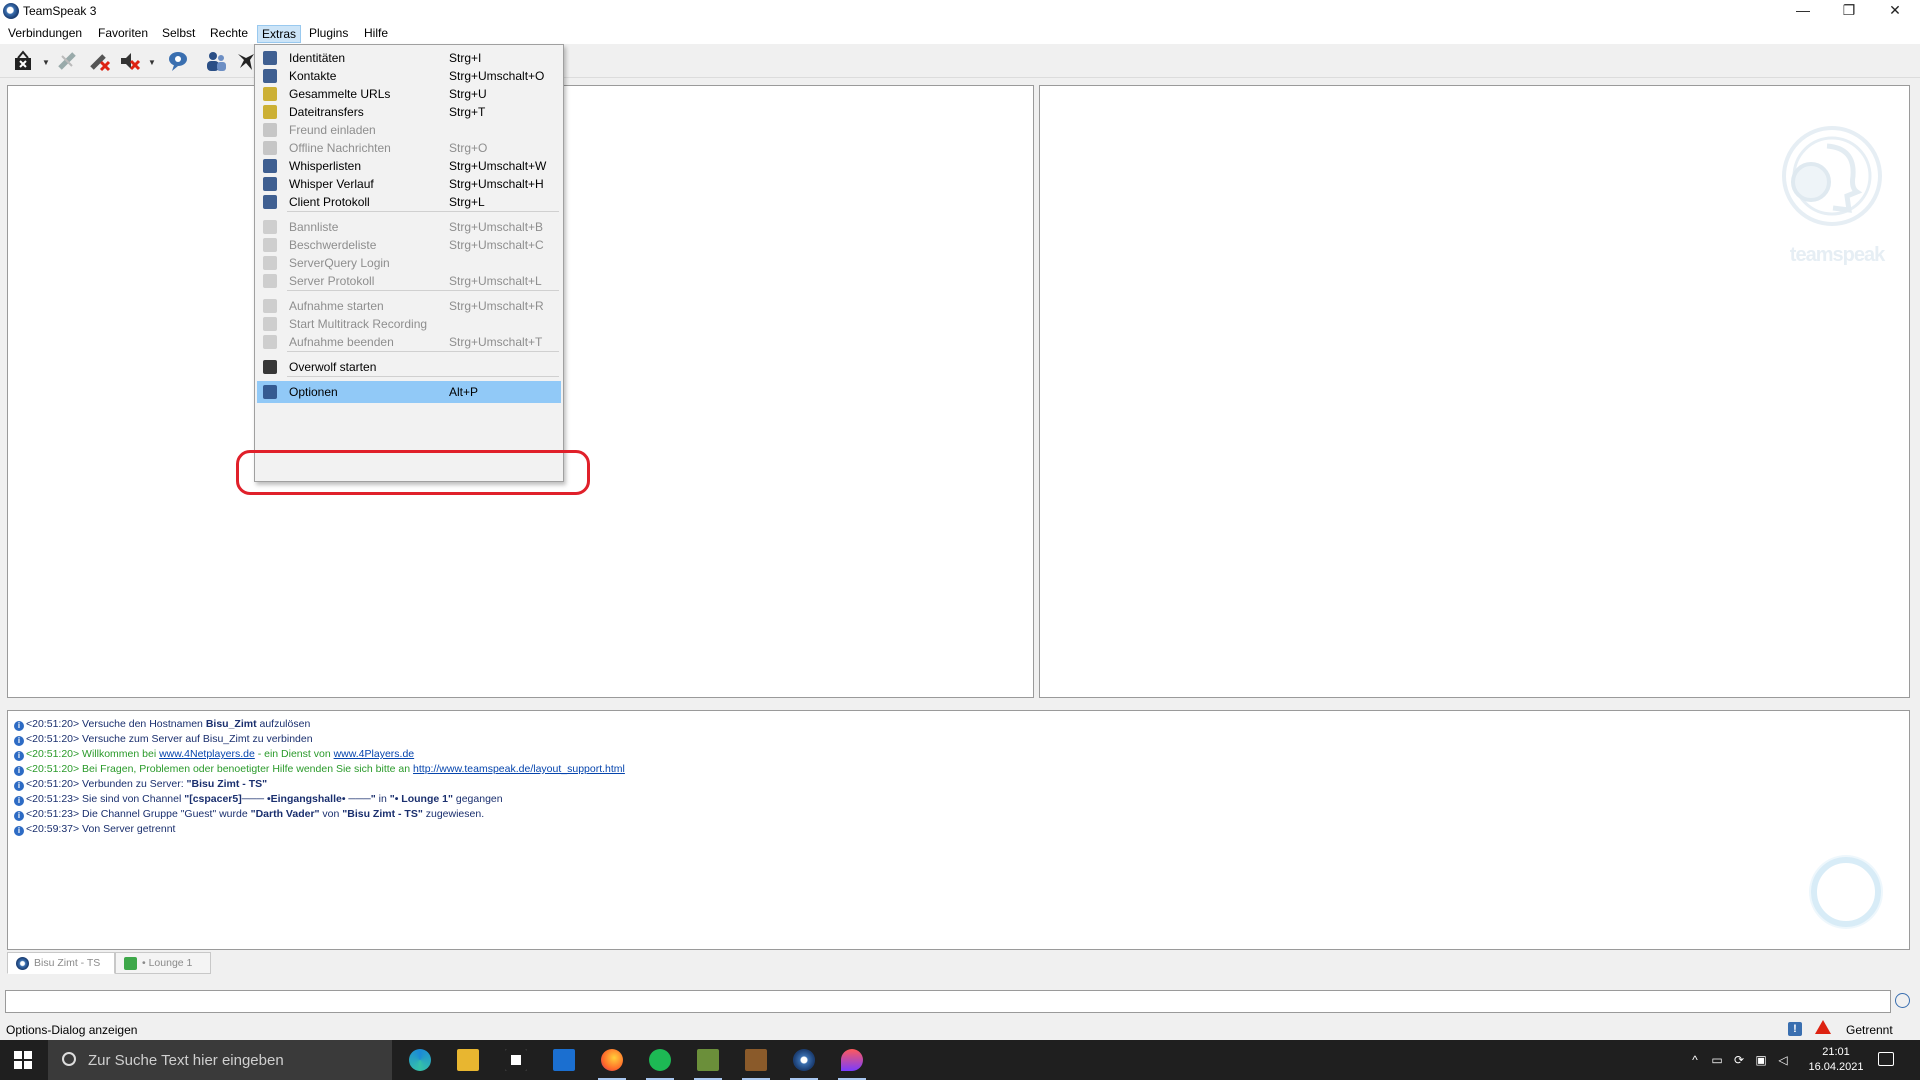  Describe the element at coordinates (123, 34) in the screenshot. I see `menu-favoriten: Favoriten` at that location.